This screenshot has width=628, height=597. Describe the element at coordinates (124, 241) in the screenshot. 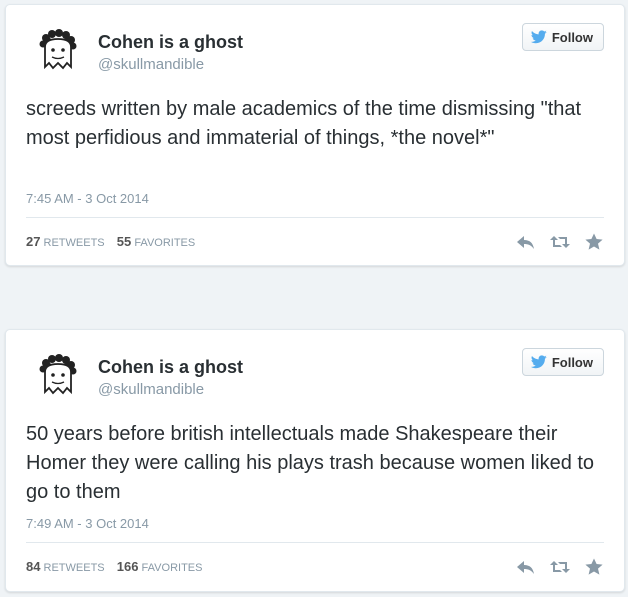

I see `favorites-count: 55` at that location.